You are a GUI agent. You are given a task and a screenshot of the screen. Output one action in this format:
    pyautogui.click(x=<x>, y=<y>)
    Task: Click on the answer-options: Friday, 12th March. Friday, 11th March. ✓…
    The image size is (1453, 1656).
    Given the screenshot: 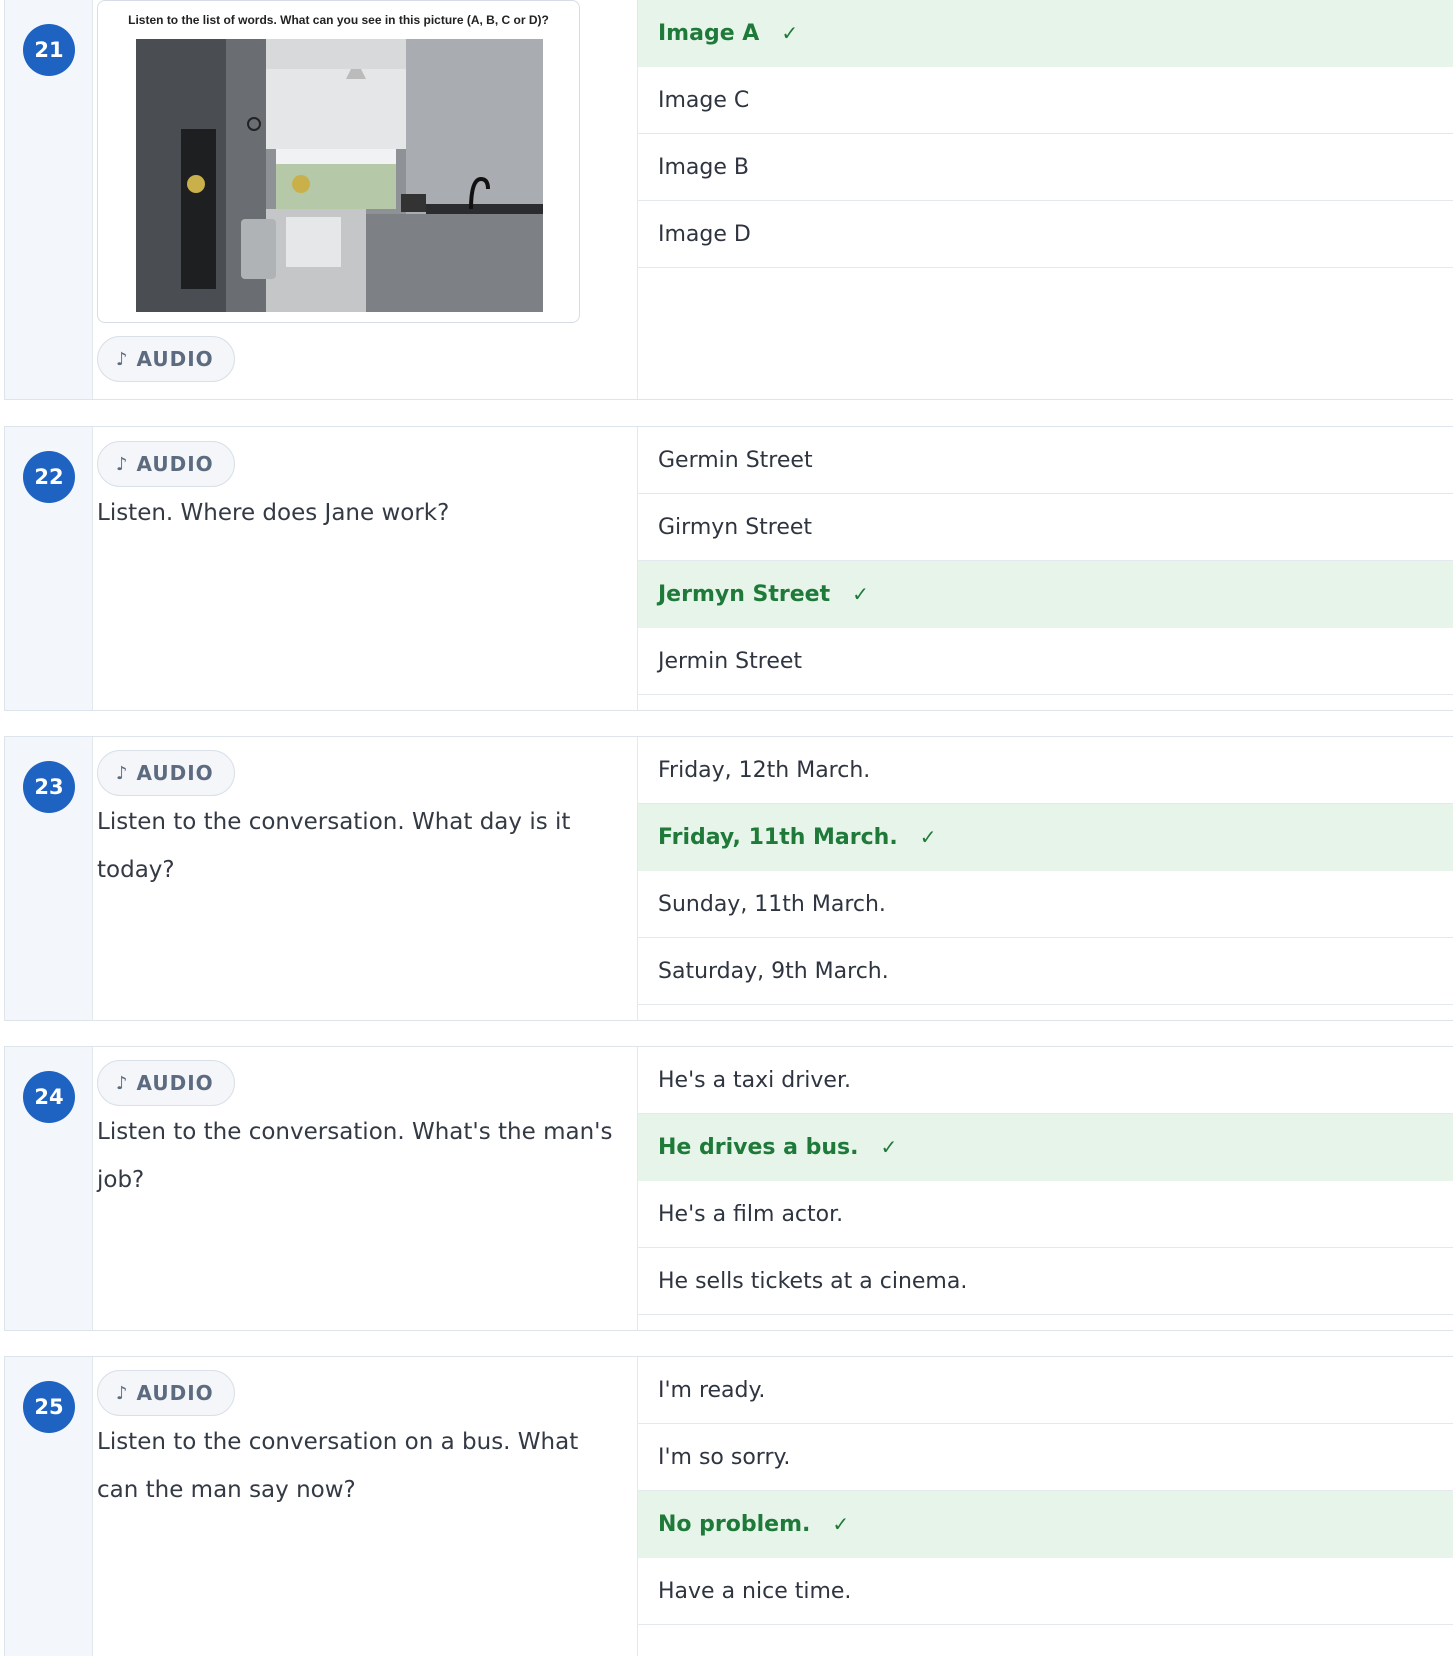 What is the action you would take?
    pyautogui.click(x=1045, y=871)
    